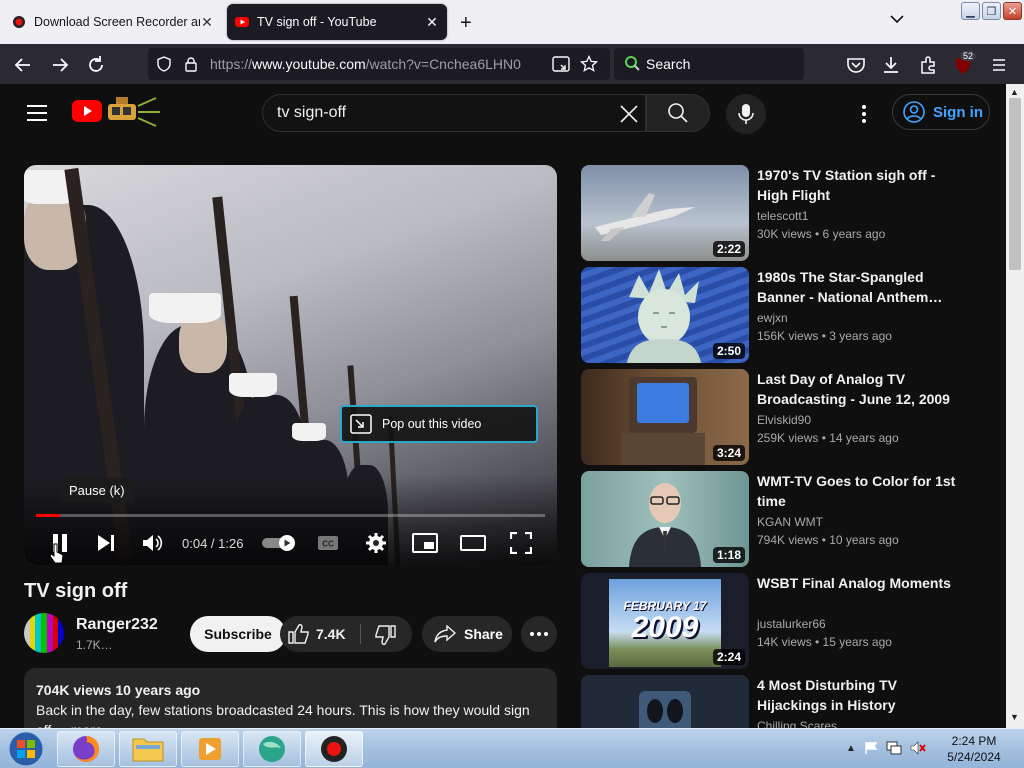  What do you see at coordinates (859, 491) in the screenshot?
I see `recommendation-title: WMT-TV Goes to Color for 1st time` at bounding box center [859, 491].